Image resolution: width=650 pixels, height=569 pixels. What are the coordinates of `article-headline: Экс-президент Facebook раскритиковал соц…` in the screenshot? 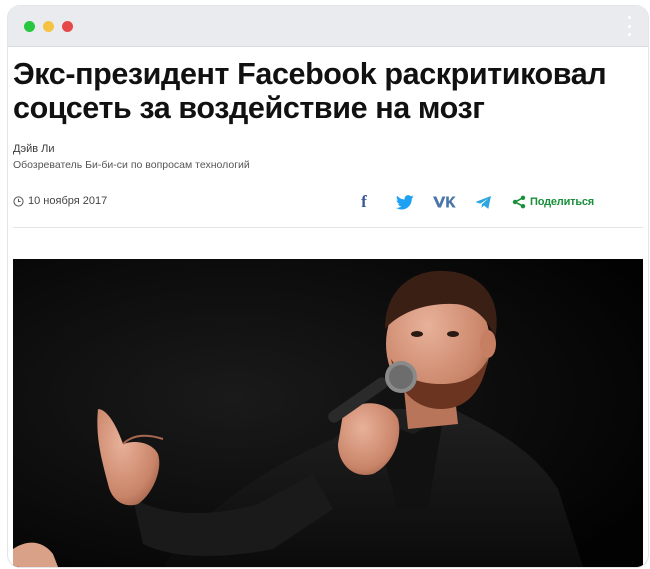 It's located at (310, 91).